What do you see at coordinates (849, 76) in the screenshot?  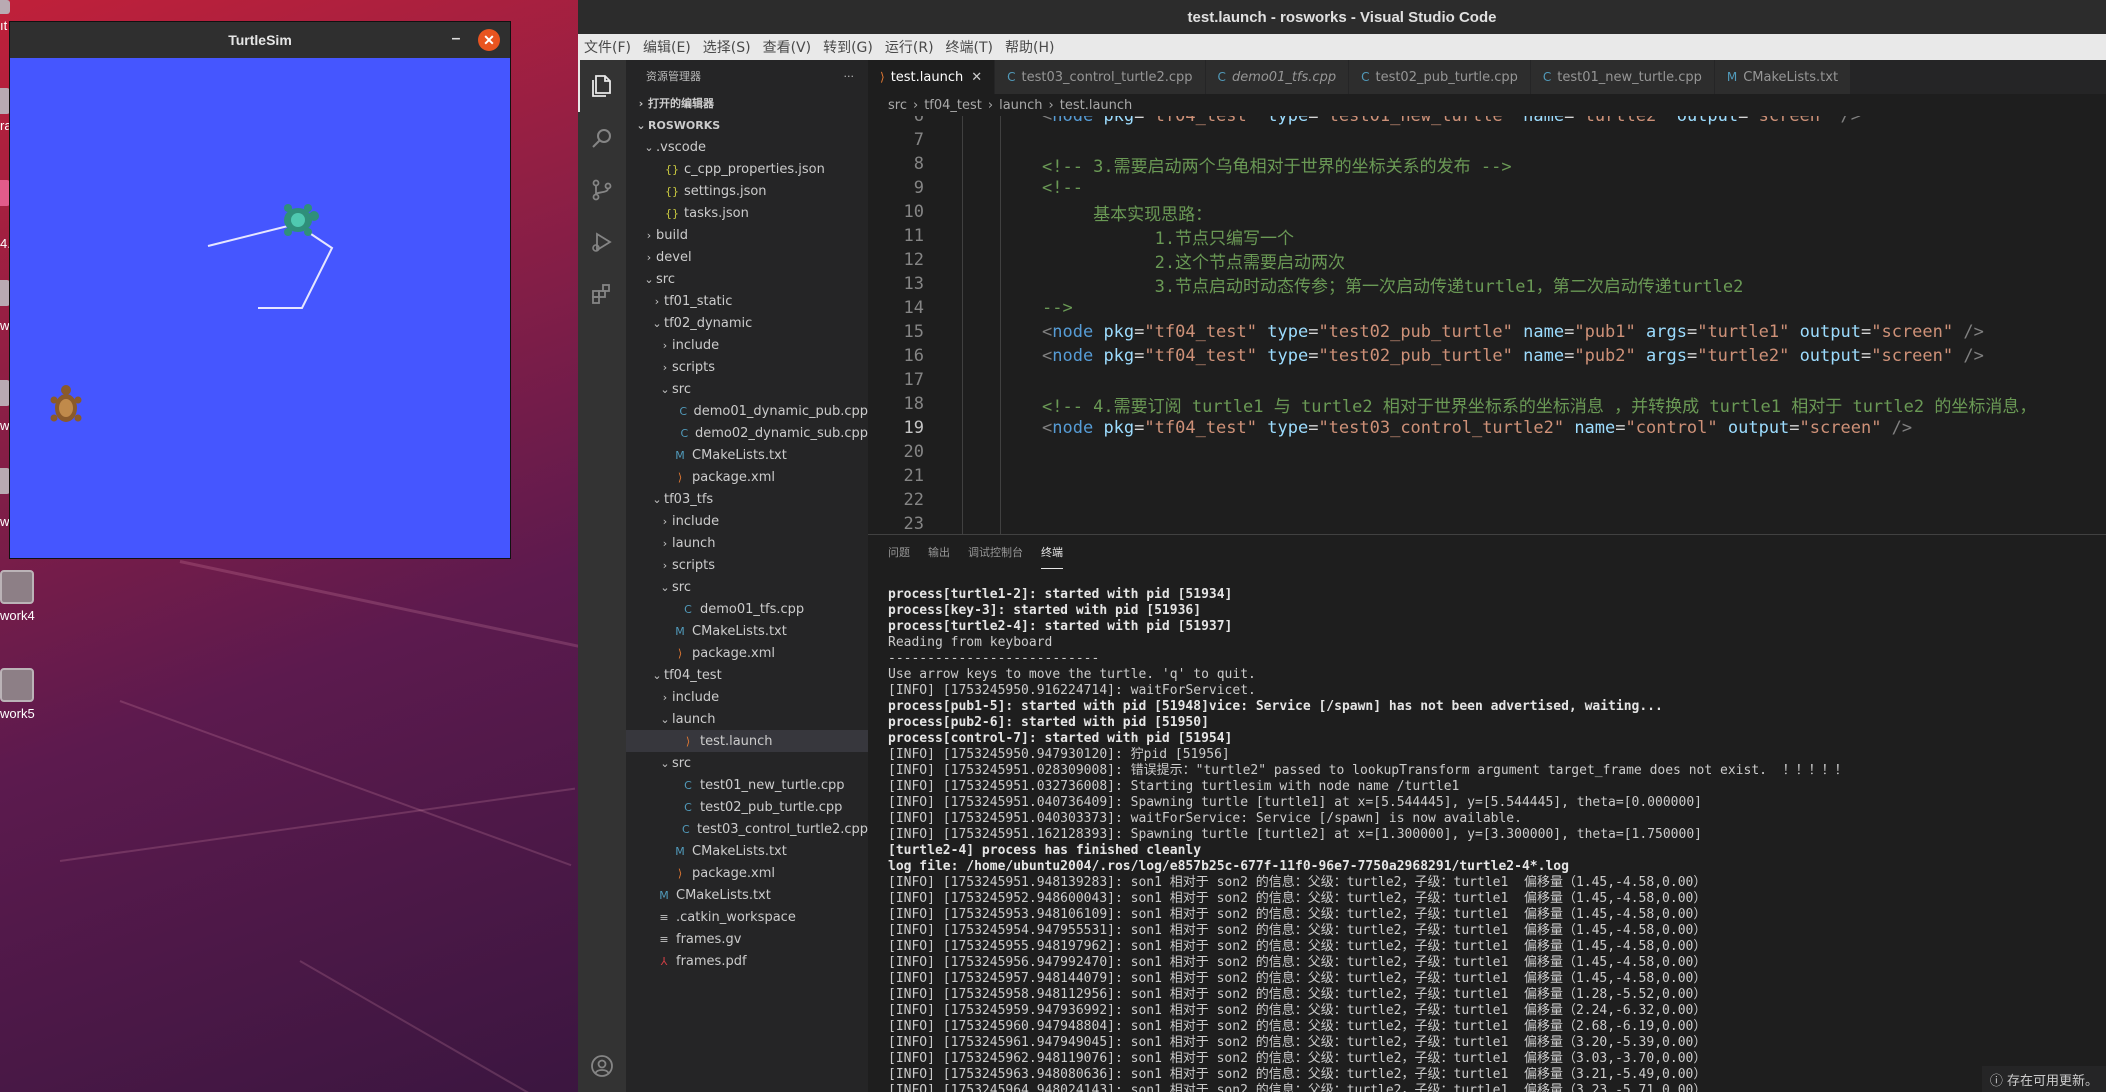 I see `more-actions-button: ···` at bounding box center [849, 76].